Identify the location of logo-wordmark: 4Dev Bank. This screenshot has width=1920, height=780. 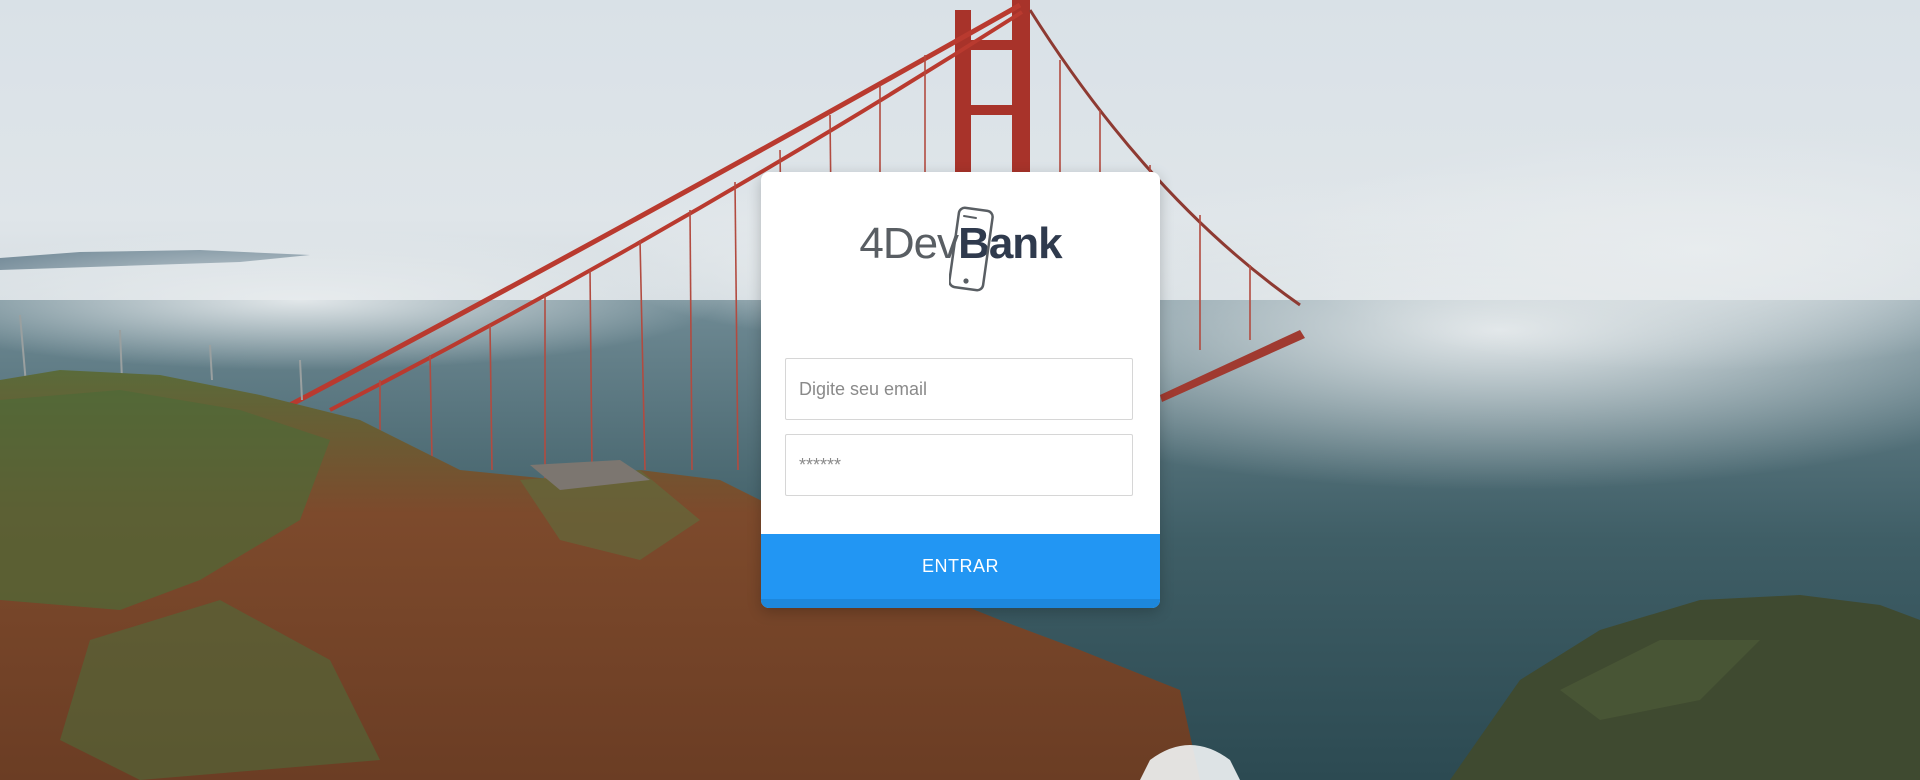
(961, 249).